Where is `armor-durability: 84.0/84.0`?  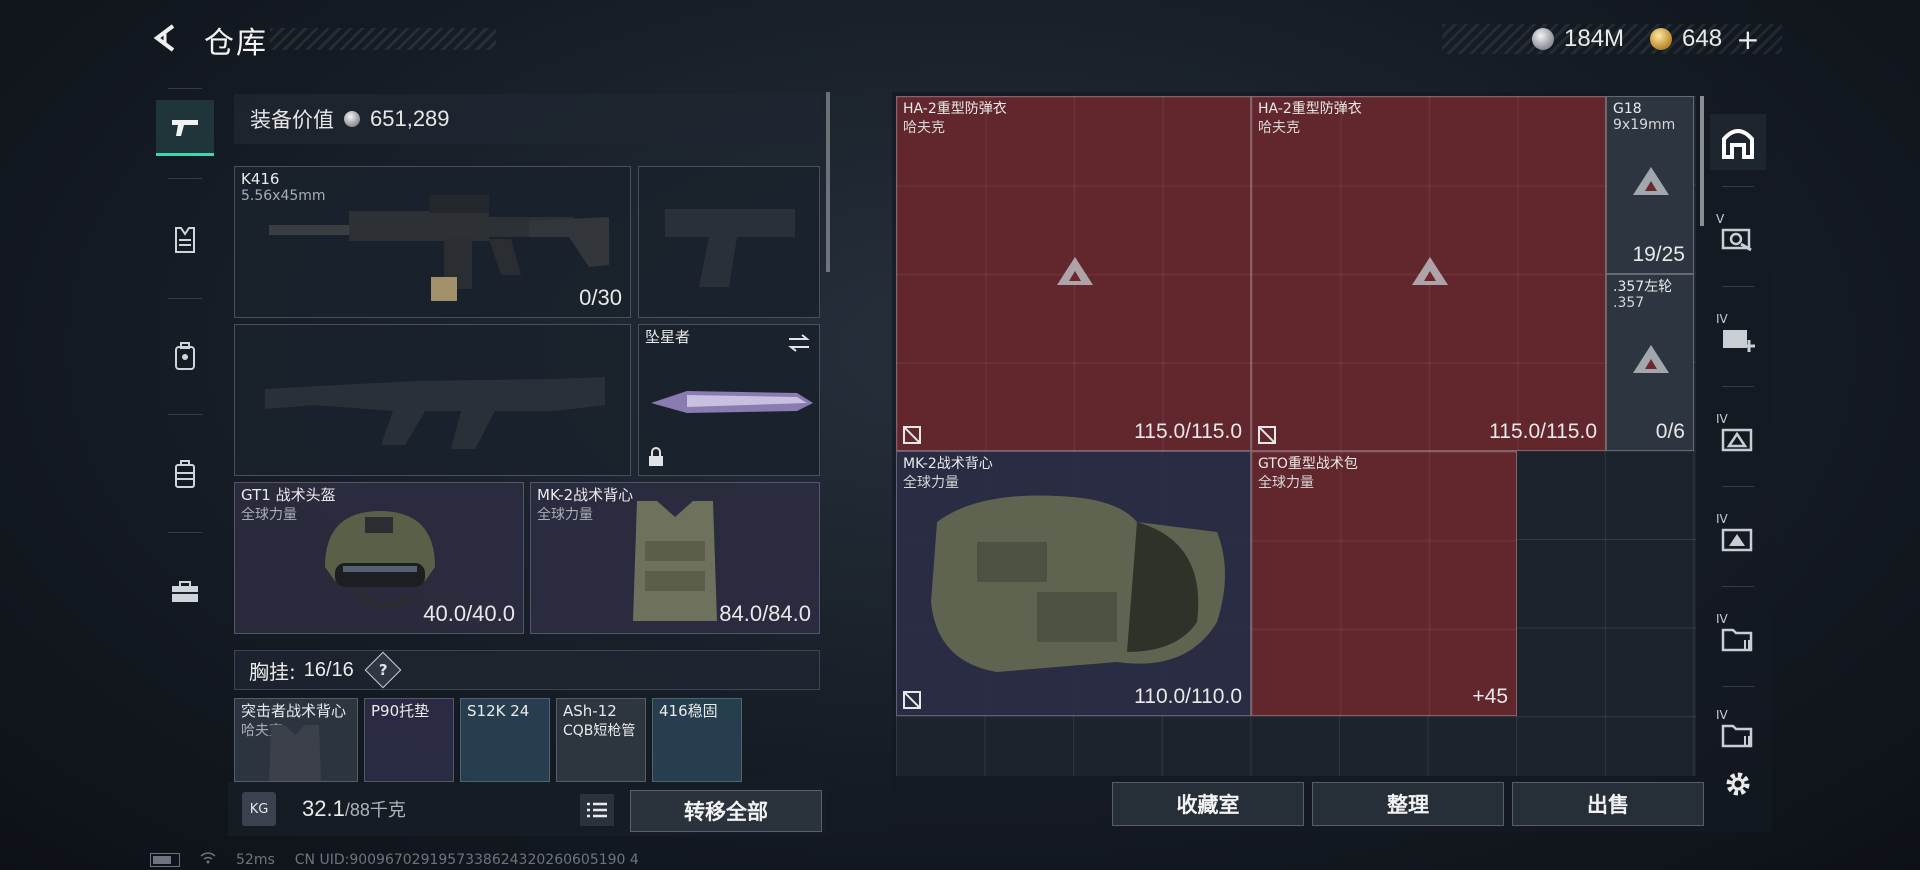
armor-durability: 84.0/84.0 is located at coordinates (765, 613).